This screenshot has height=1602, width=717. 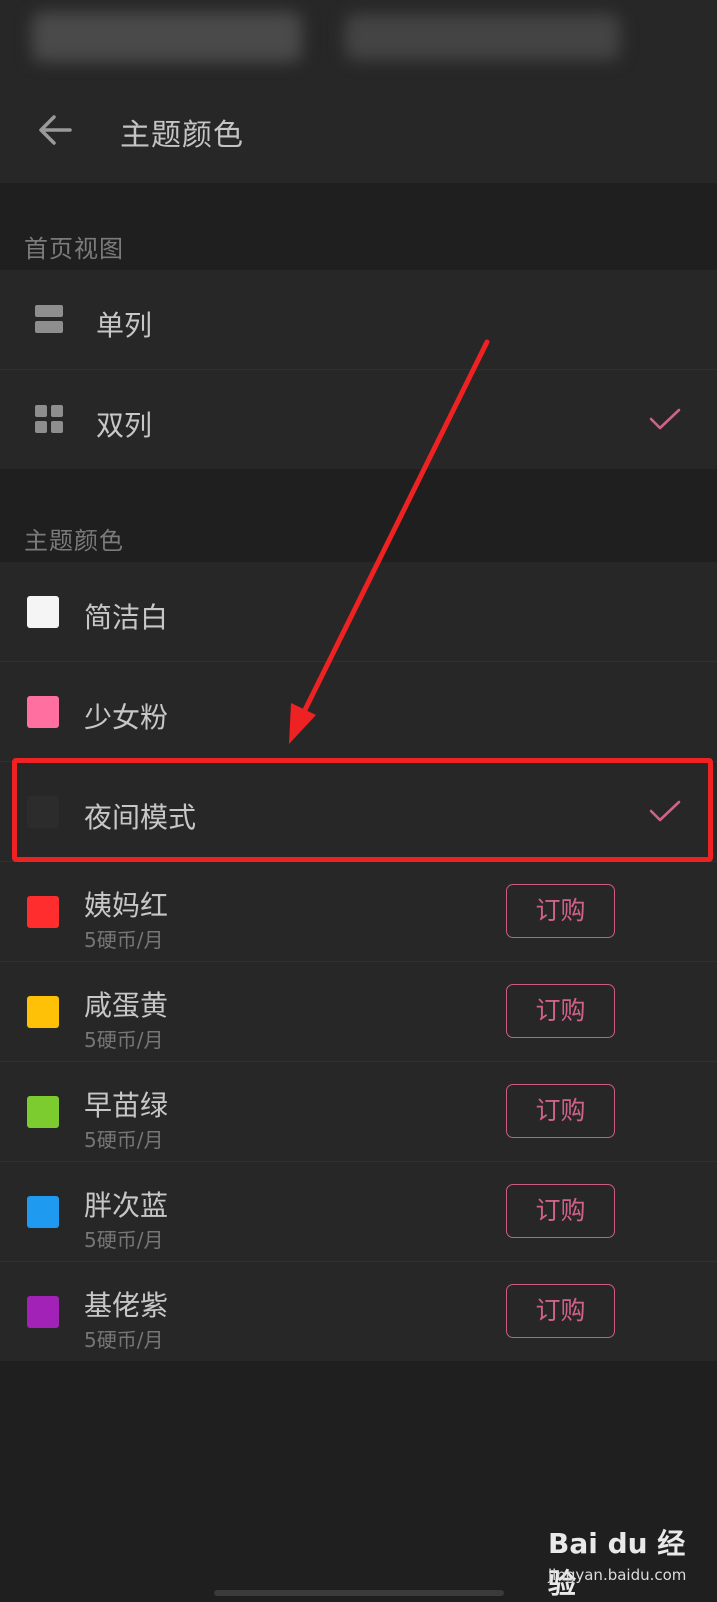 What do you see at coordinates (358, 912) in the screenshot?
I see `theme-option-red: 姨妈红 5硬币/月 订购` at bounding box center [358, 912].